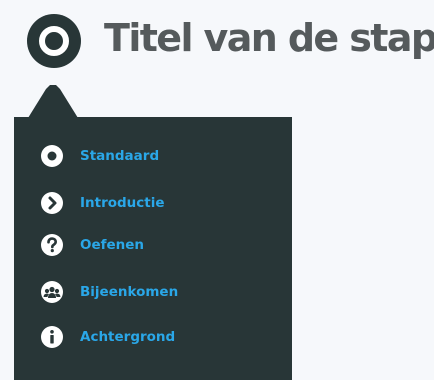 This screenshot has height=380, width=434. What do you see at coordinates (112, 245) in the screenshot?
I see `menu-item-label: Oefenen` at bounding box center [112, 245].